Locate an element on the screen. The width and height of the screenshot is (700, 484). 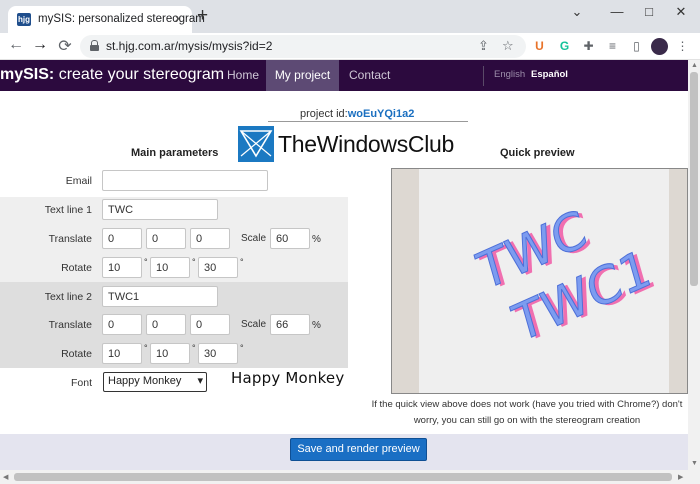
text-line-1-input is located at coordinates (160, 209).